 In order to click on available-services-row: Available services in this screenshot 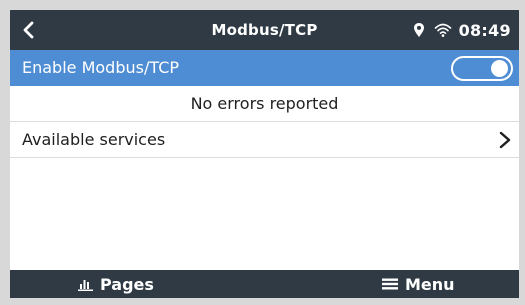, I will do `click(264, 140)`.